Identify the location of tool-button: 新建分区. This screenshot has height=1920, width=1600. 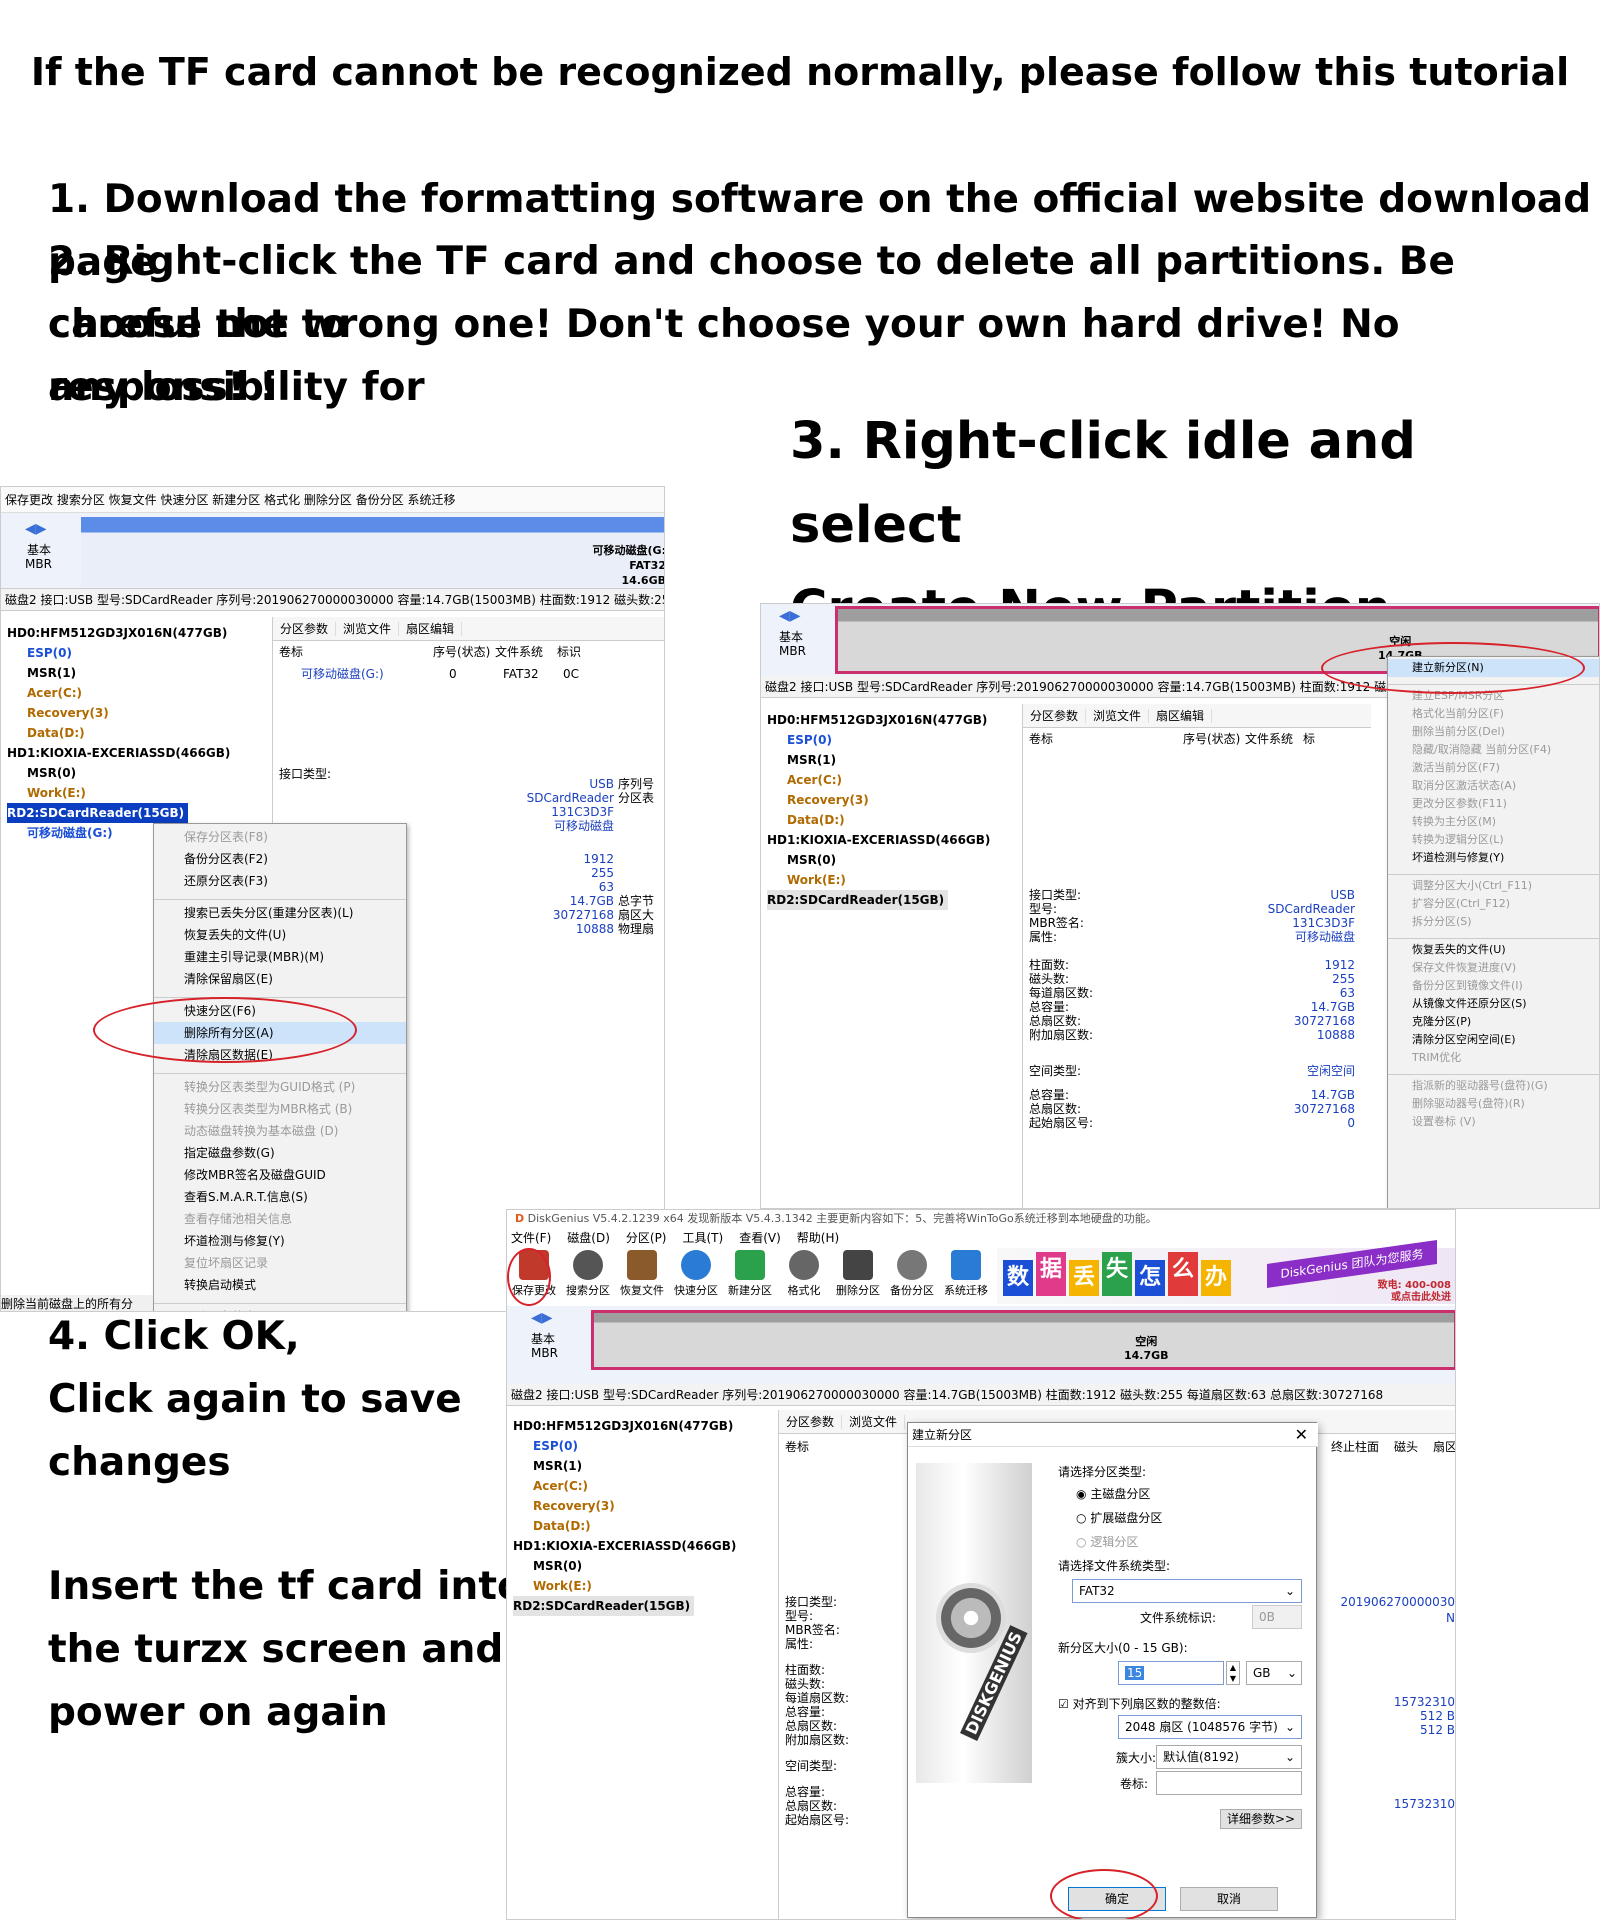
(750, 1276).